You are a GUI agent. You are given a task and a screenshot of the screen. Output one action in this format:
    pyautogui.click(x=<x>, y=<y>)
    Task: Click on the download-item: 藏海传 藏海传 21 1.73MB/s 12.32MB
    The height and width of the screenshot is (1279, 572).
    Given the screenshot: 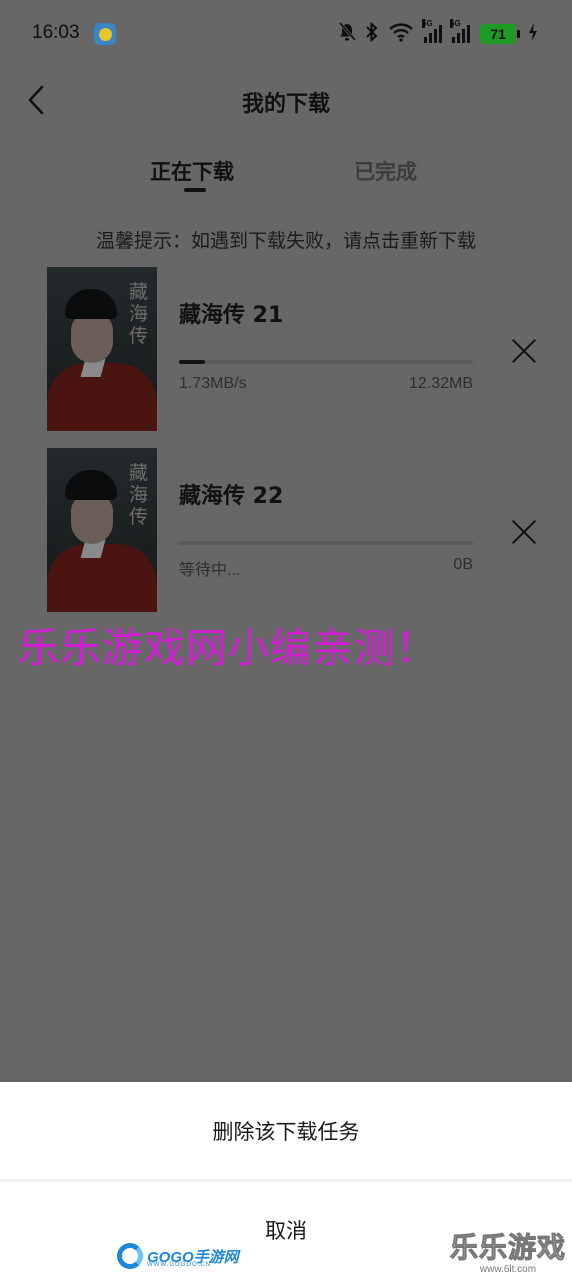 What is the action you would take?
    pyautogui.click(x=286, y=350)
    